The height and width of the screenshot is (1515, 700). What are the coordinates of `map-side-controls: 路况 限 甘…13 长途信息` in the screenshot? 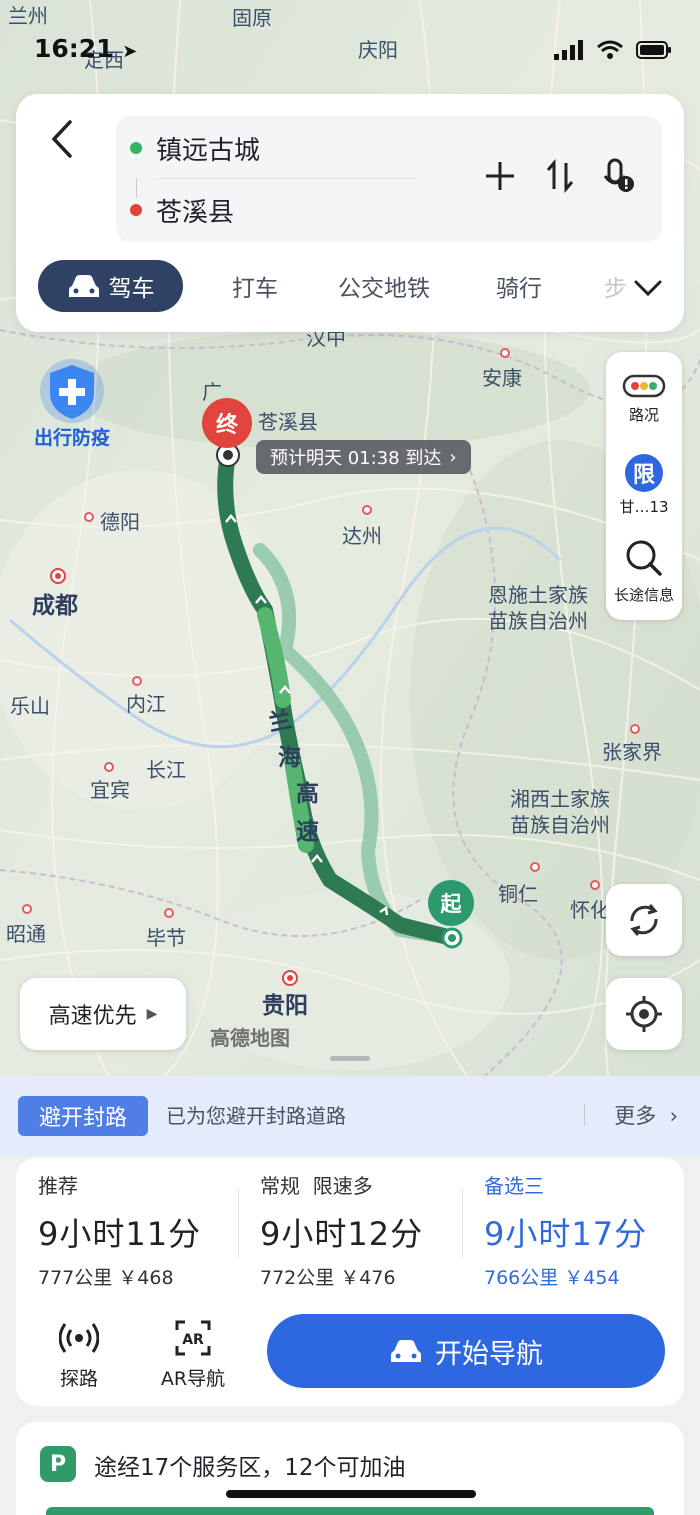 It's located at (644, 486).